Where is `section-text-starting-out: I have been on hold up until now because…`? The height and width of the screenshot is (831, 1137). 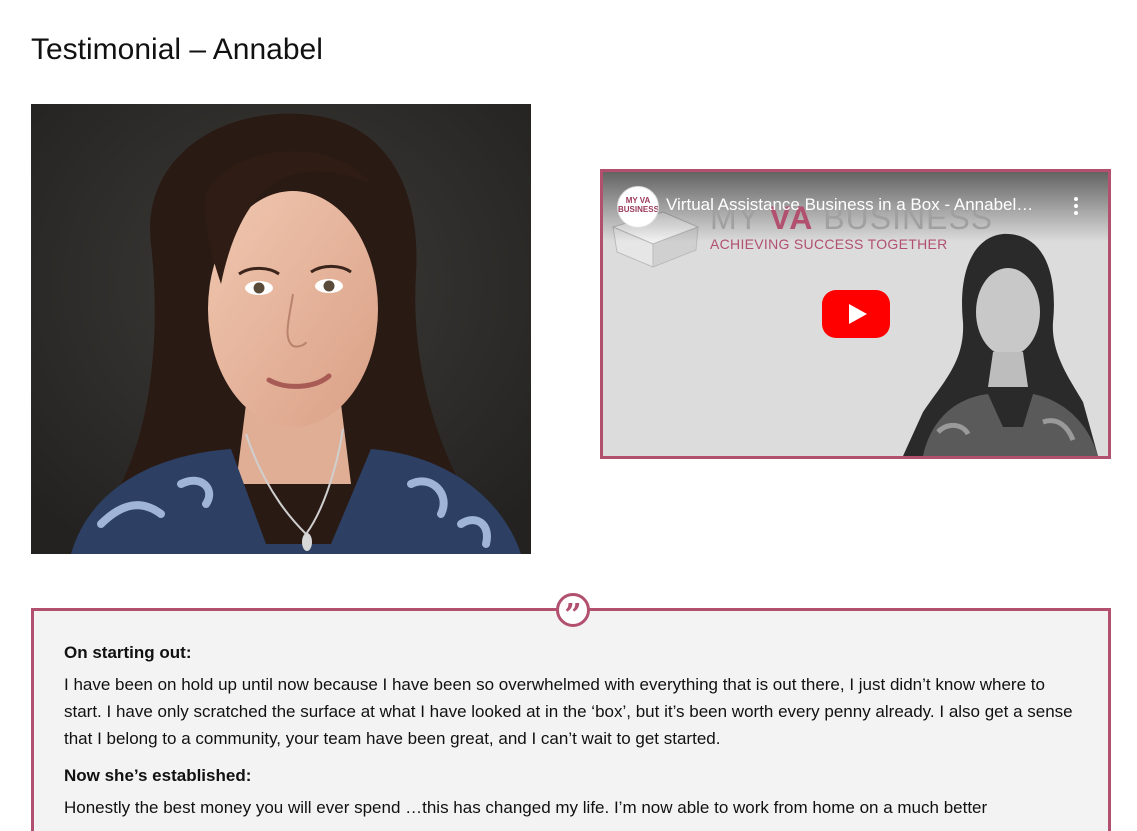 section-text-starting-out: I have been on hold up until now because… is located at coordinates (568, 711).